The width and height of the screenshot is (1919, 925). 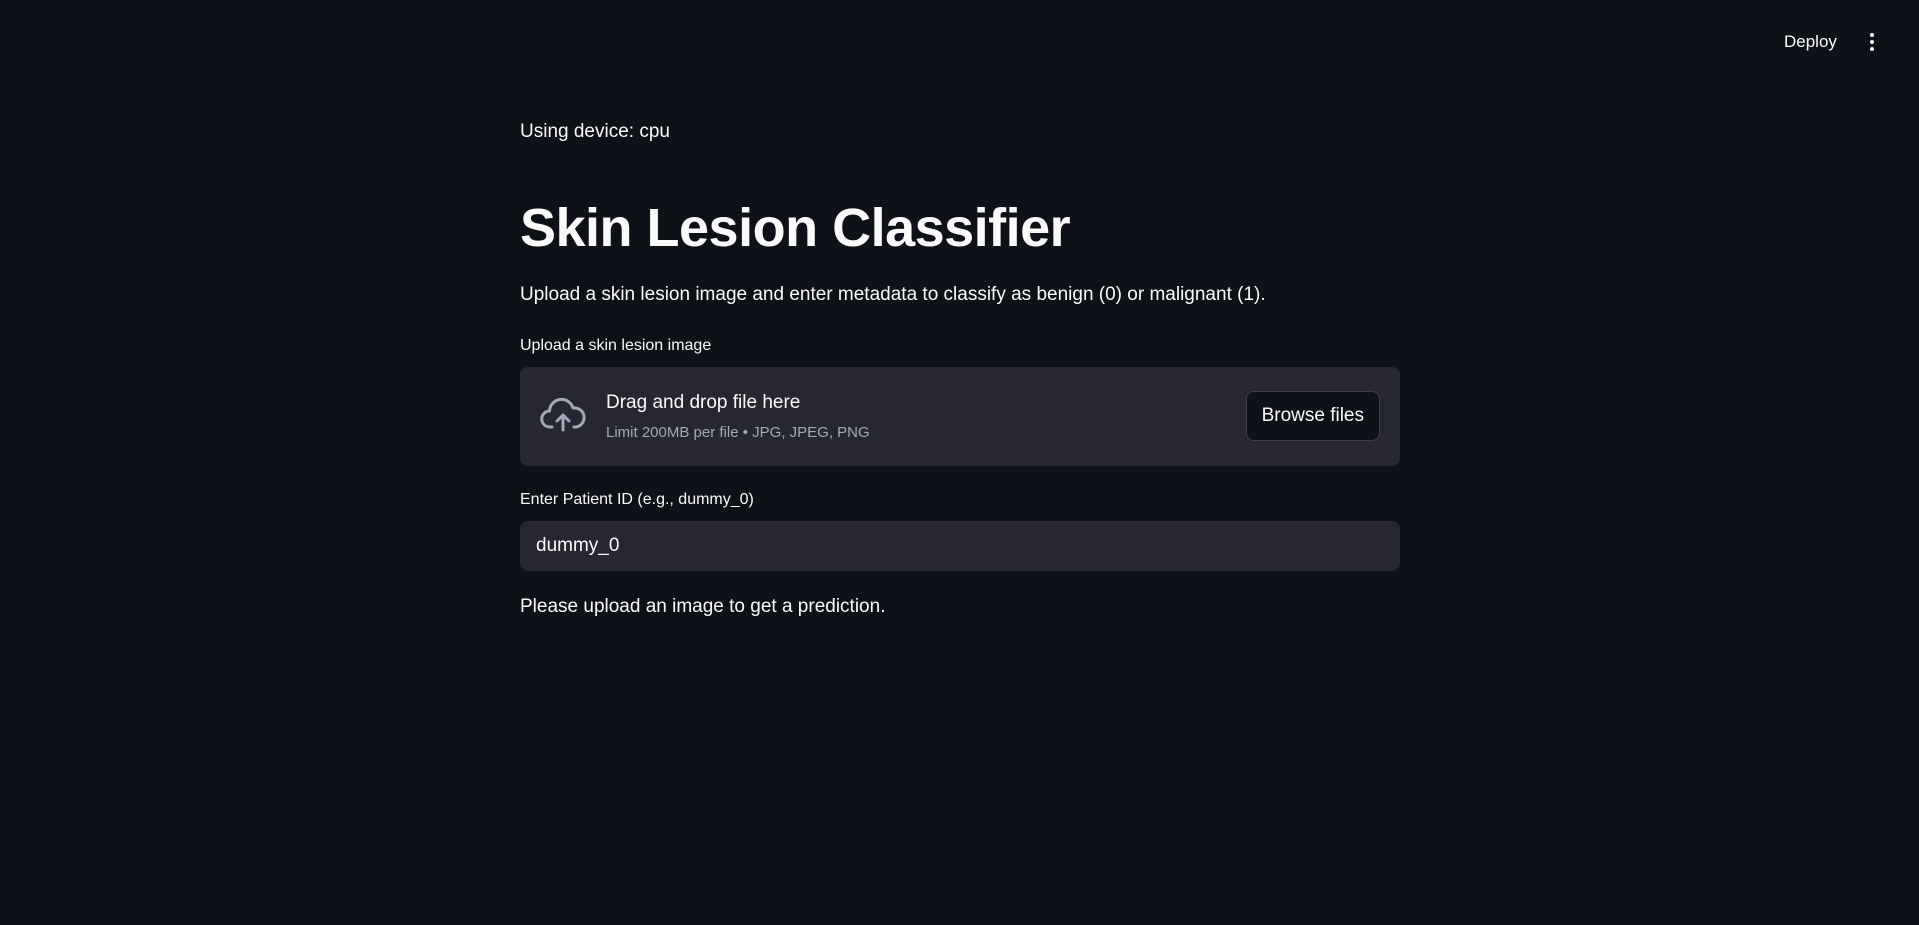 What do you see at coordinates (703, 402) in the screenshot?
I see `dropzone-title: Drag and drop file here` at bounding box center [703, 402].